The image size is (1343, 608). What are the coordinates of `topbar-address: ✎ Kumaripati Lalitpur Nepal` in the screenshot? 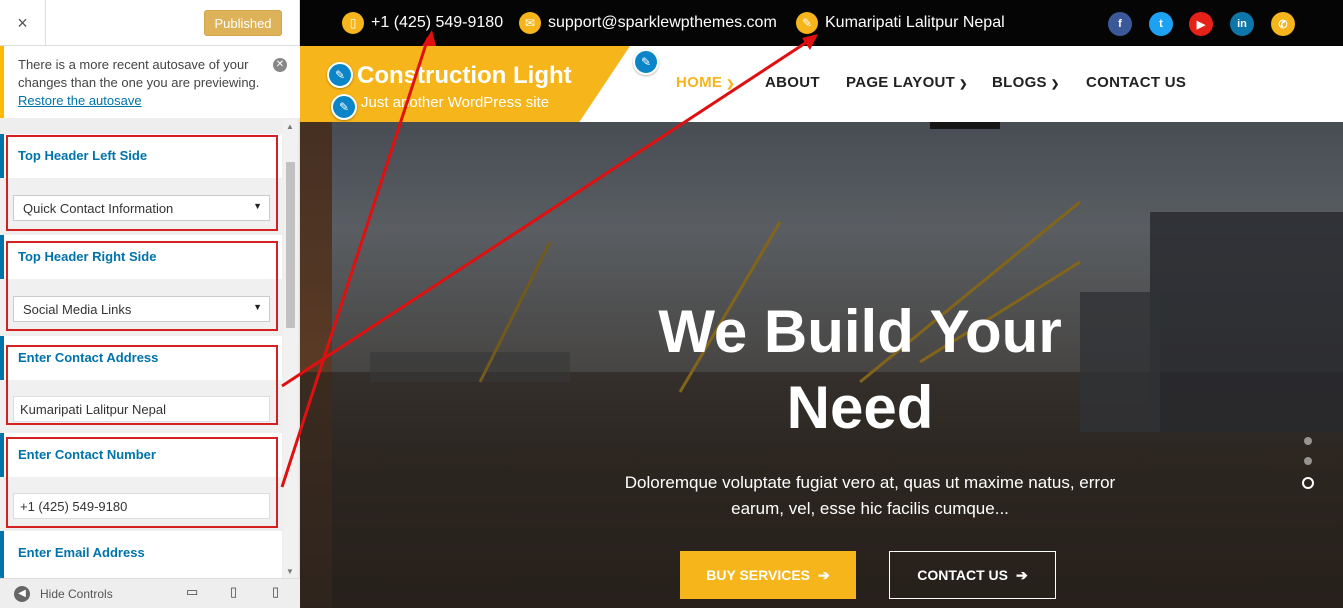 It's located at (900, 23).